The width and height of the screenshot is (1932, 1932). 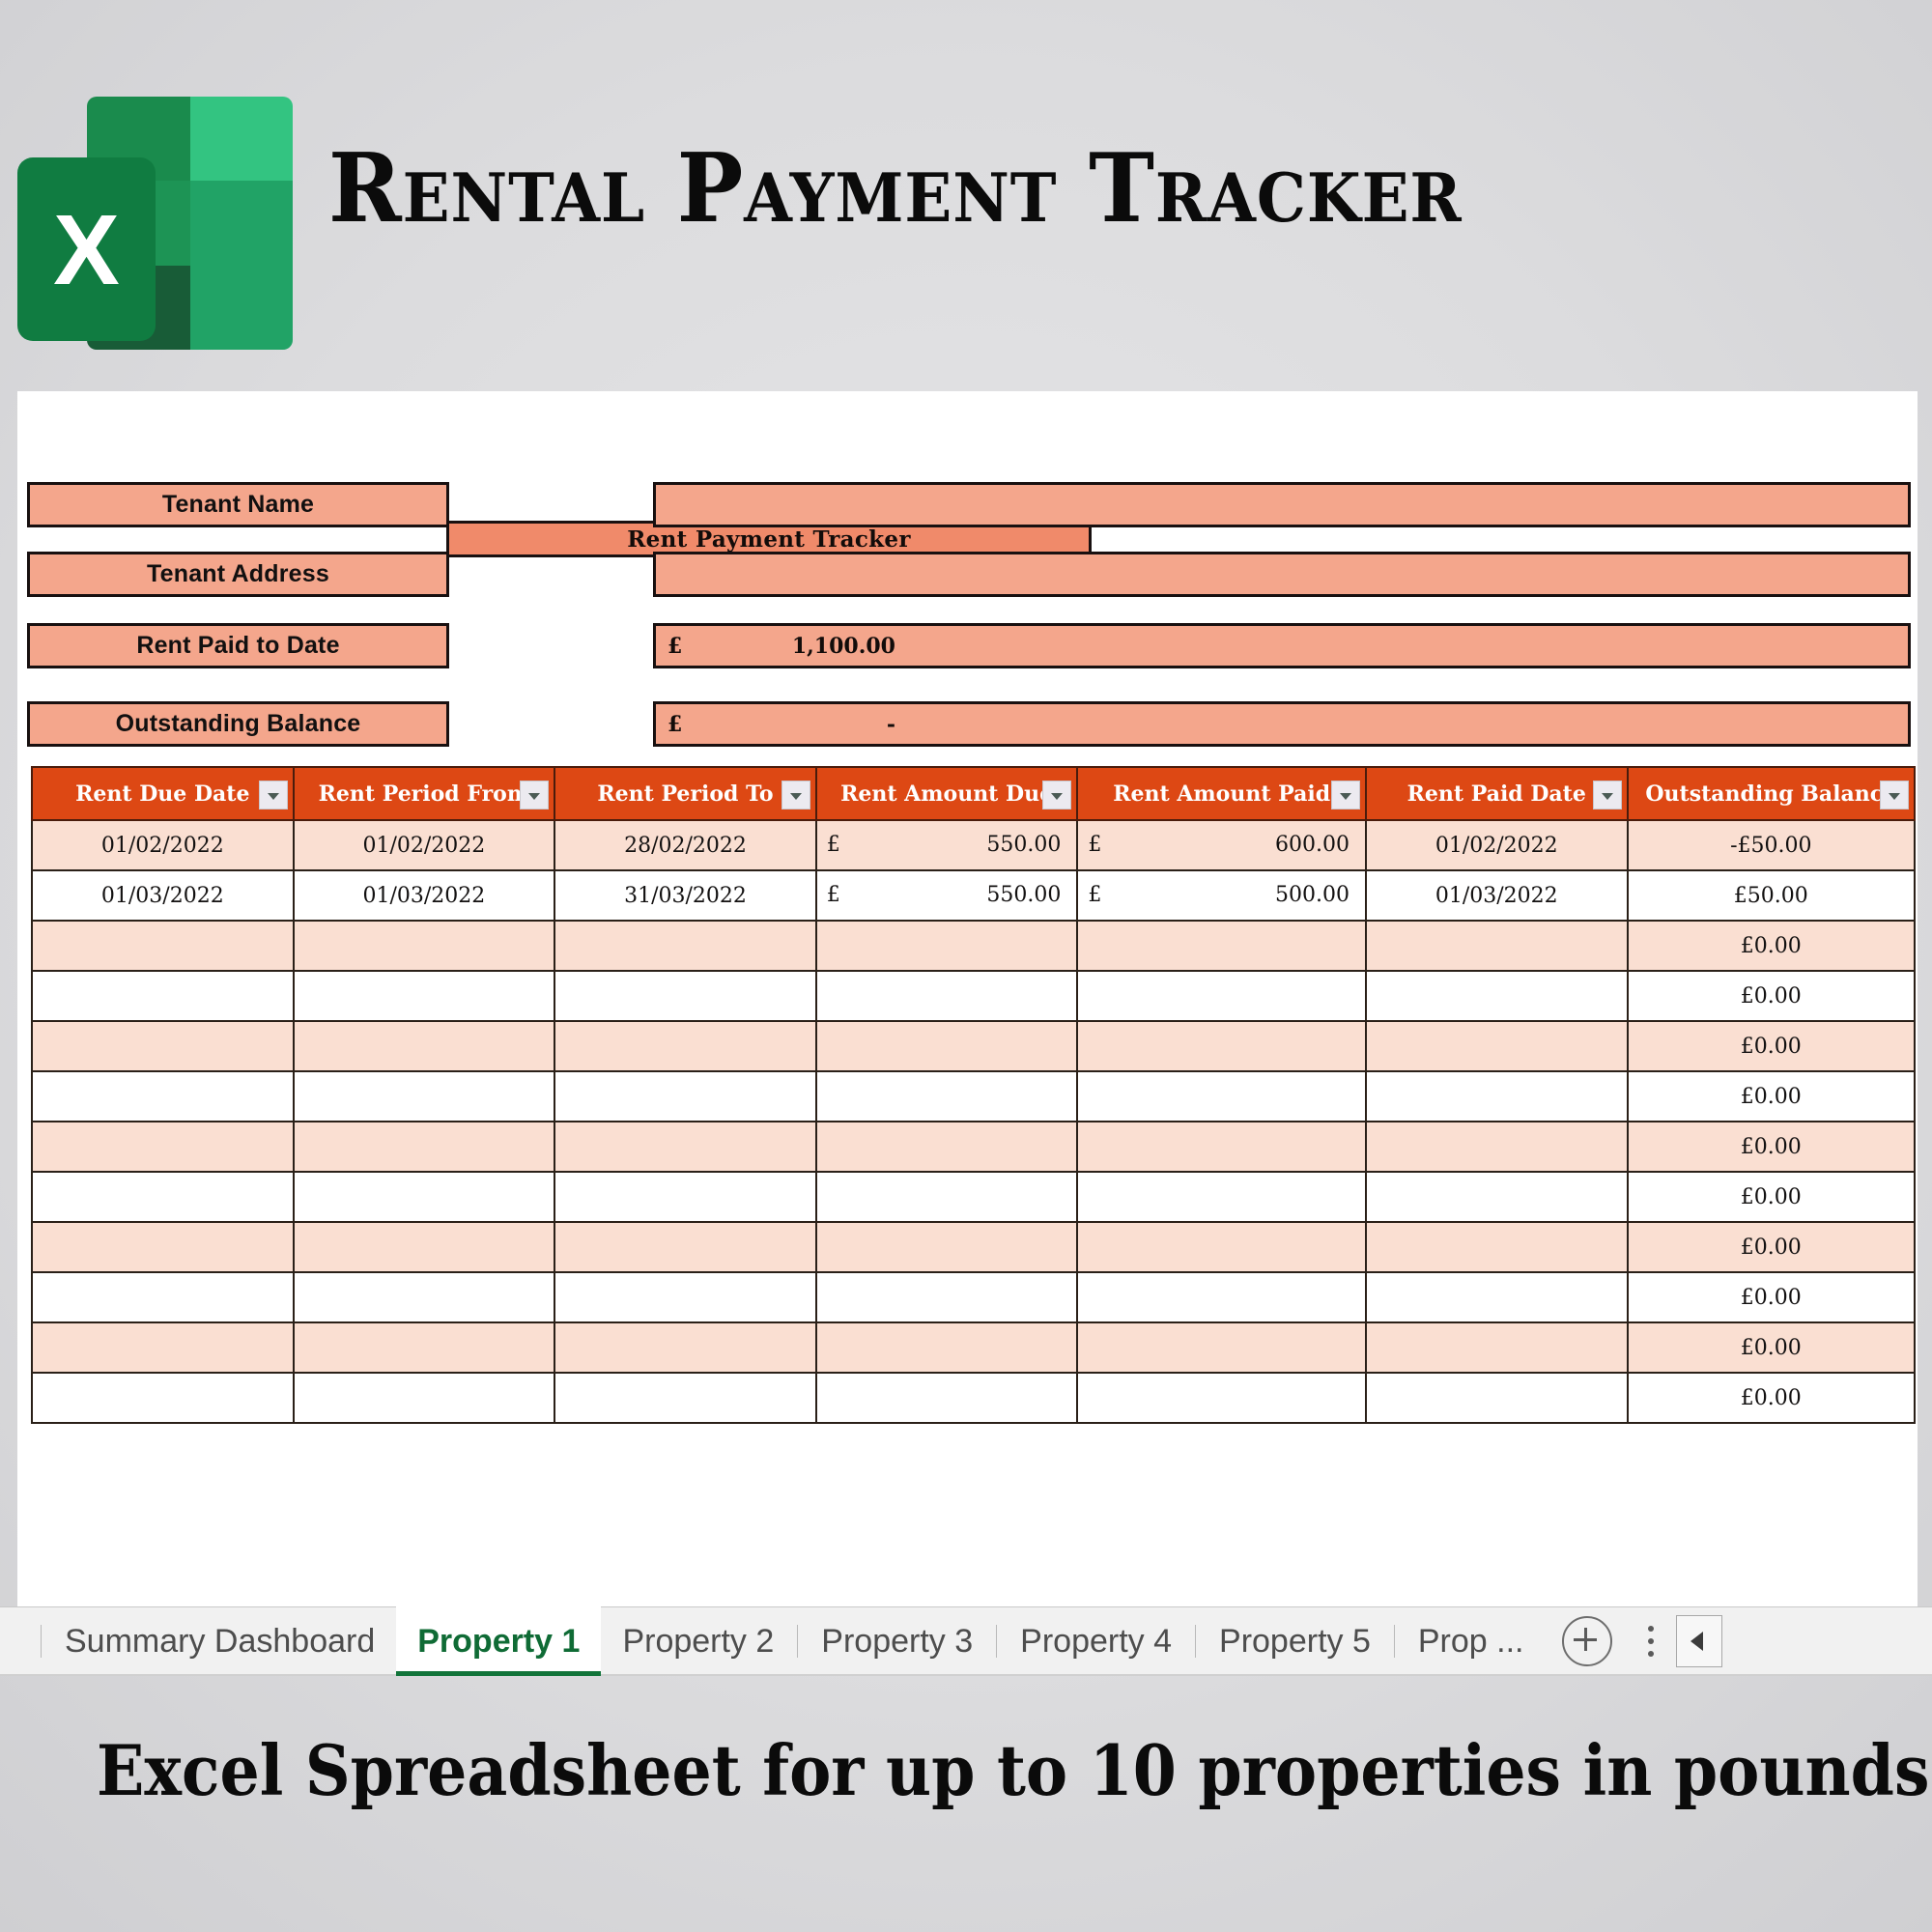 What do you see at coordinates (1282, 574) in the screenshot?
I see `input-tenant-address` at bounding box center [1282, 574].